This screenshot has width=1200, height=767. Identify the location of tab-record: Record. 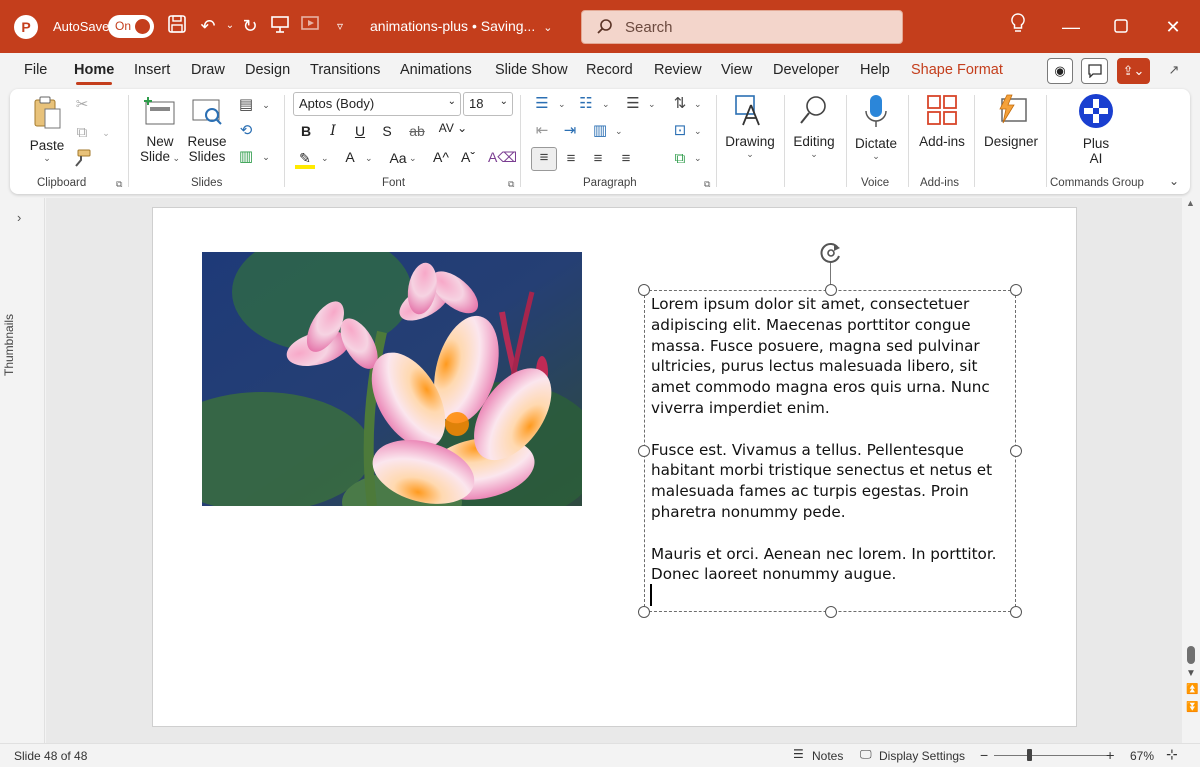
(609, 70).